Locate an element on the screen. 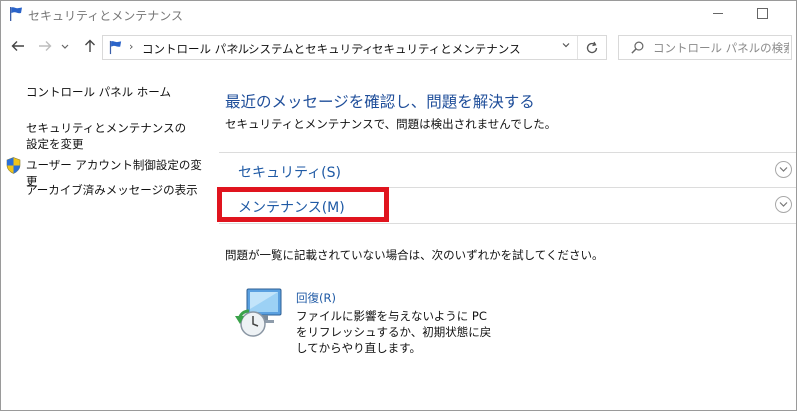 The image size is (797, 411). recent-locations-button is located at coordinates (65, 47).